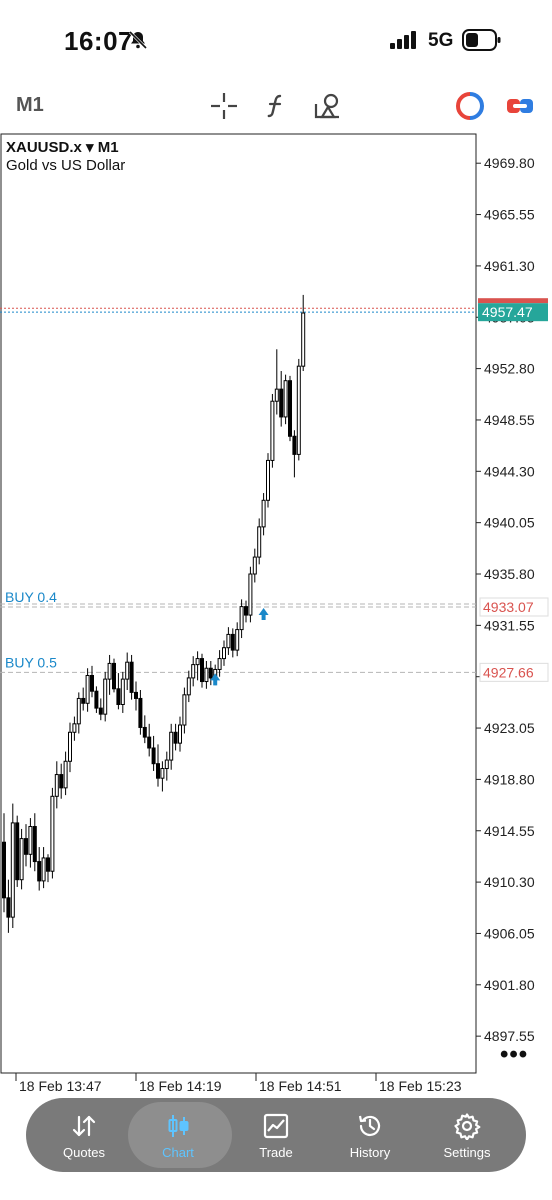 This screenshot has width=552, height=1200. What do you see at coordinates (508, 672) in the screenshot?
I see `position-price-label: 4927.66` at bounding box center [508, 672].